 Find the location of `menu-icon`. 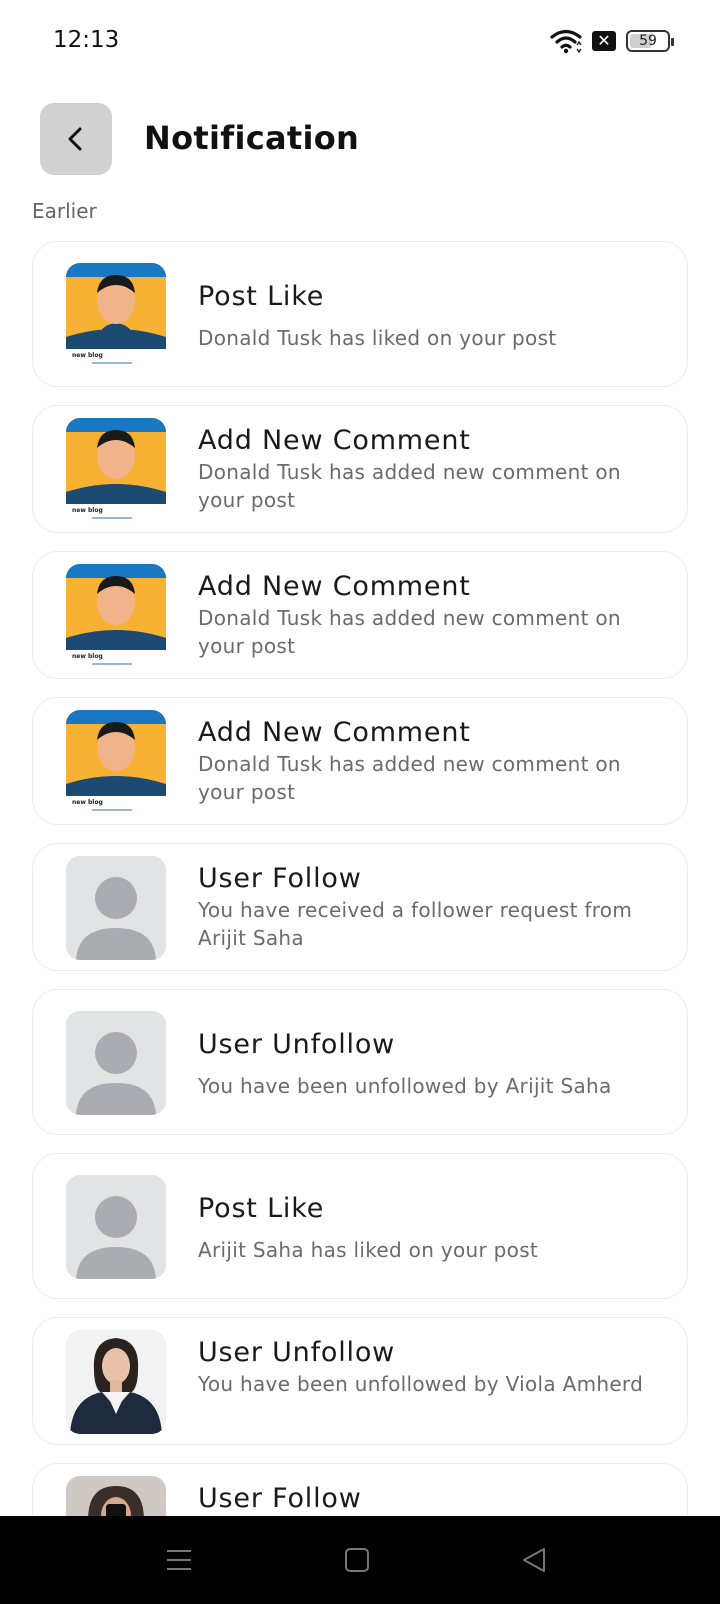

menu-icon is located at coordinates (179, 1560).